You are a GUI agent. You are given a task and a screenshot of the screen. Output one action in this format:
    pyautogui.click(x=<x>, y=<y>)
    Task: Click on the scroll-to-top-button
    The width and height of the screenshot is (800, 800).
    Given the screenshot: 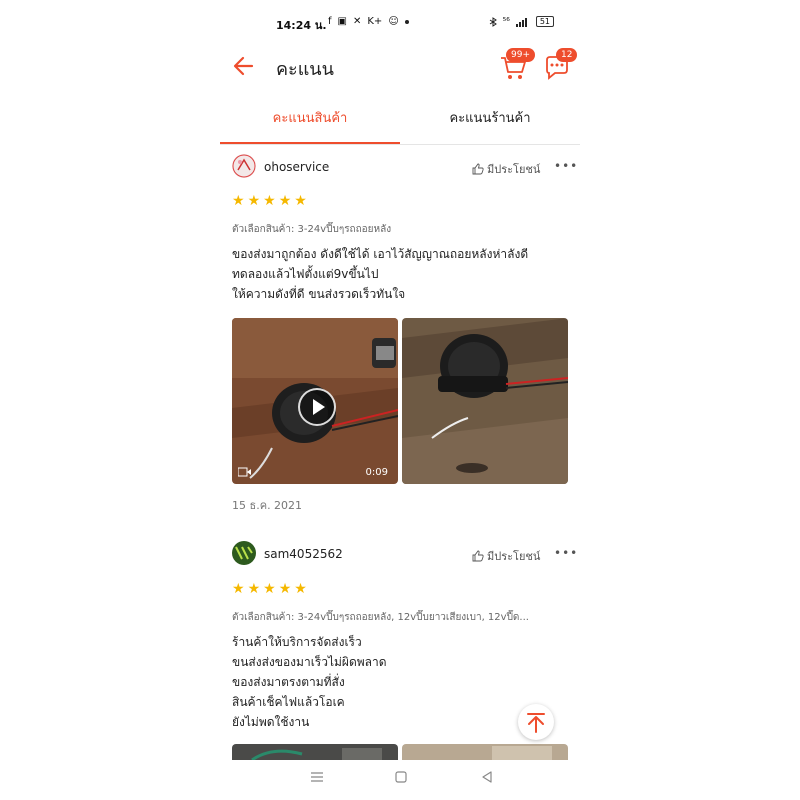 What is the action you would take?
    pyautogui.click(x=536, y=722)
    